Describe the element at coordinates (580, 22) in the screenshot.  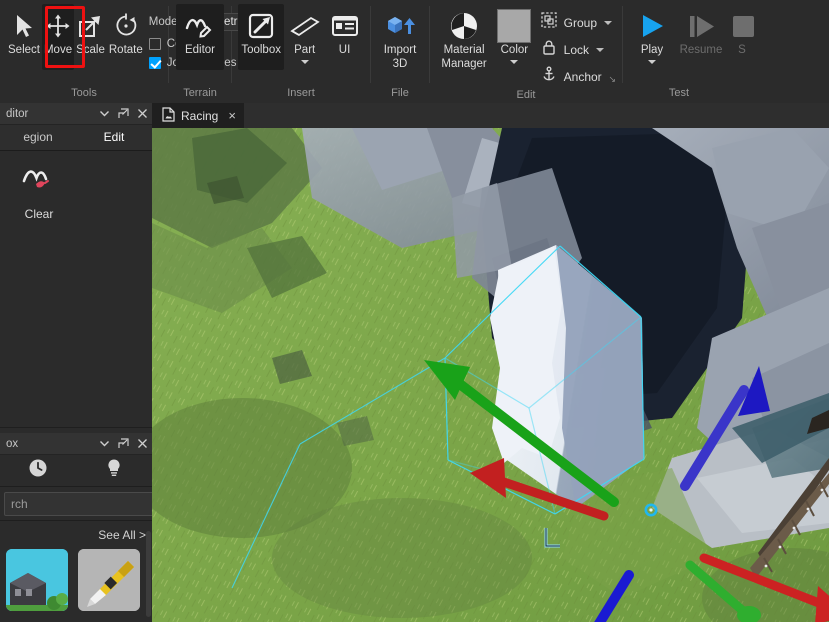
I see `group-label: Group` at that location.